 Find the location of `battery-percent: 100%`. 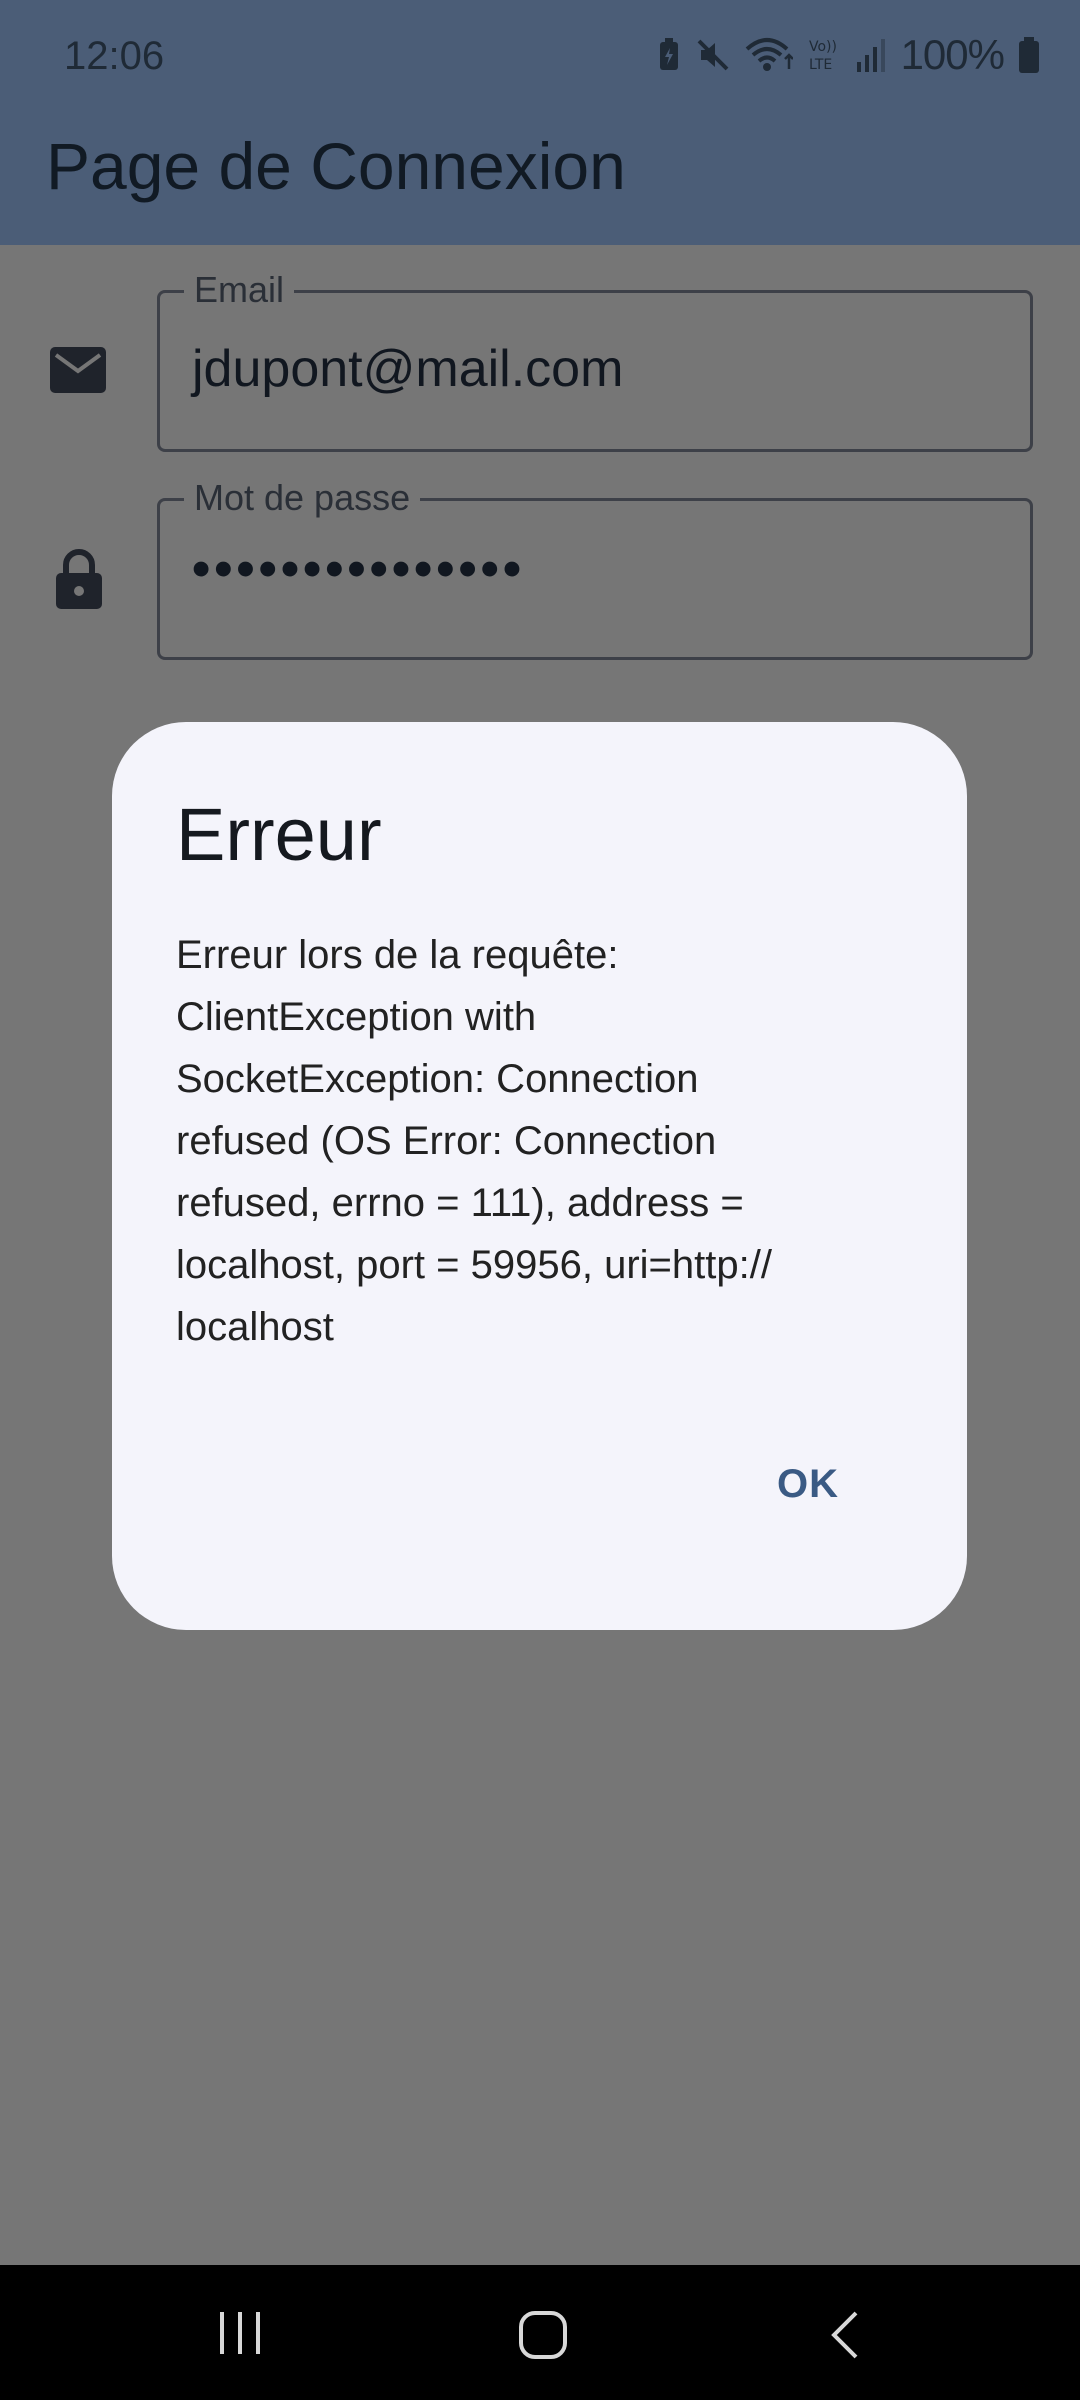

battery-percent: 100% is located at coordinates (952, 54).